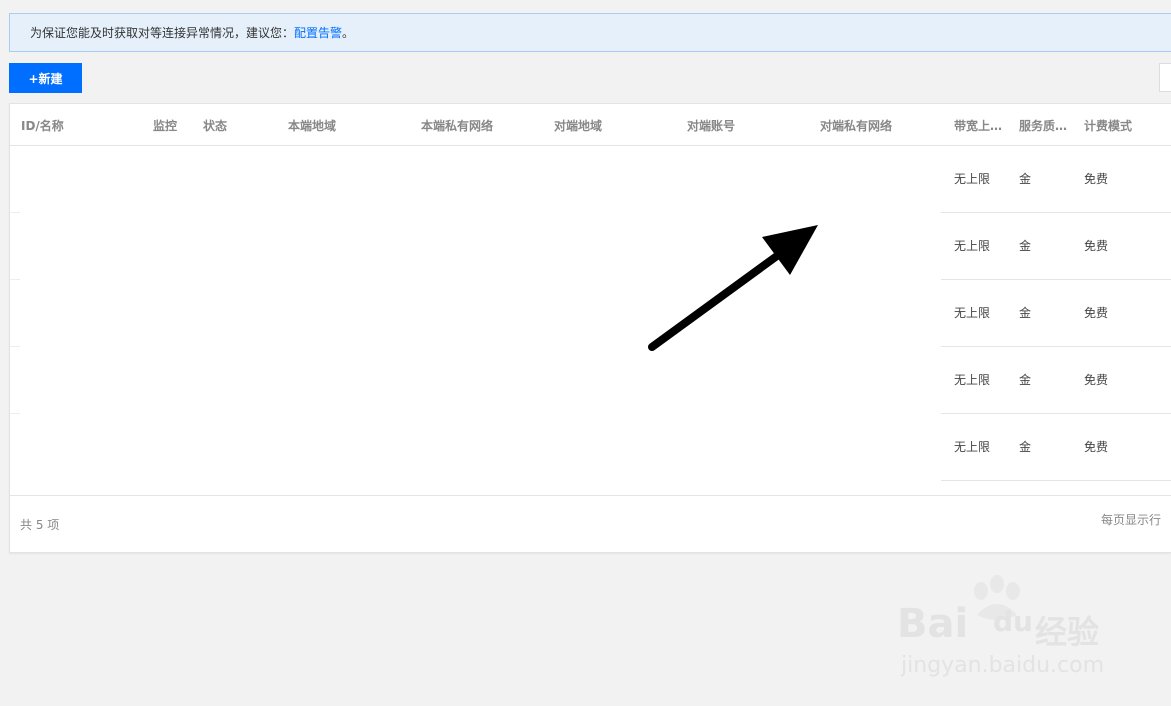 Image resolution: width=1171 pixels, height=706 pixels. Describe the element at coordinates (590, 495) in the screenshot. I see `footer-divider` at that location.